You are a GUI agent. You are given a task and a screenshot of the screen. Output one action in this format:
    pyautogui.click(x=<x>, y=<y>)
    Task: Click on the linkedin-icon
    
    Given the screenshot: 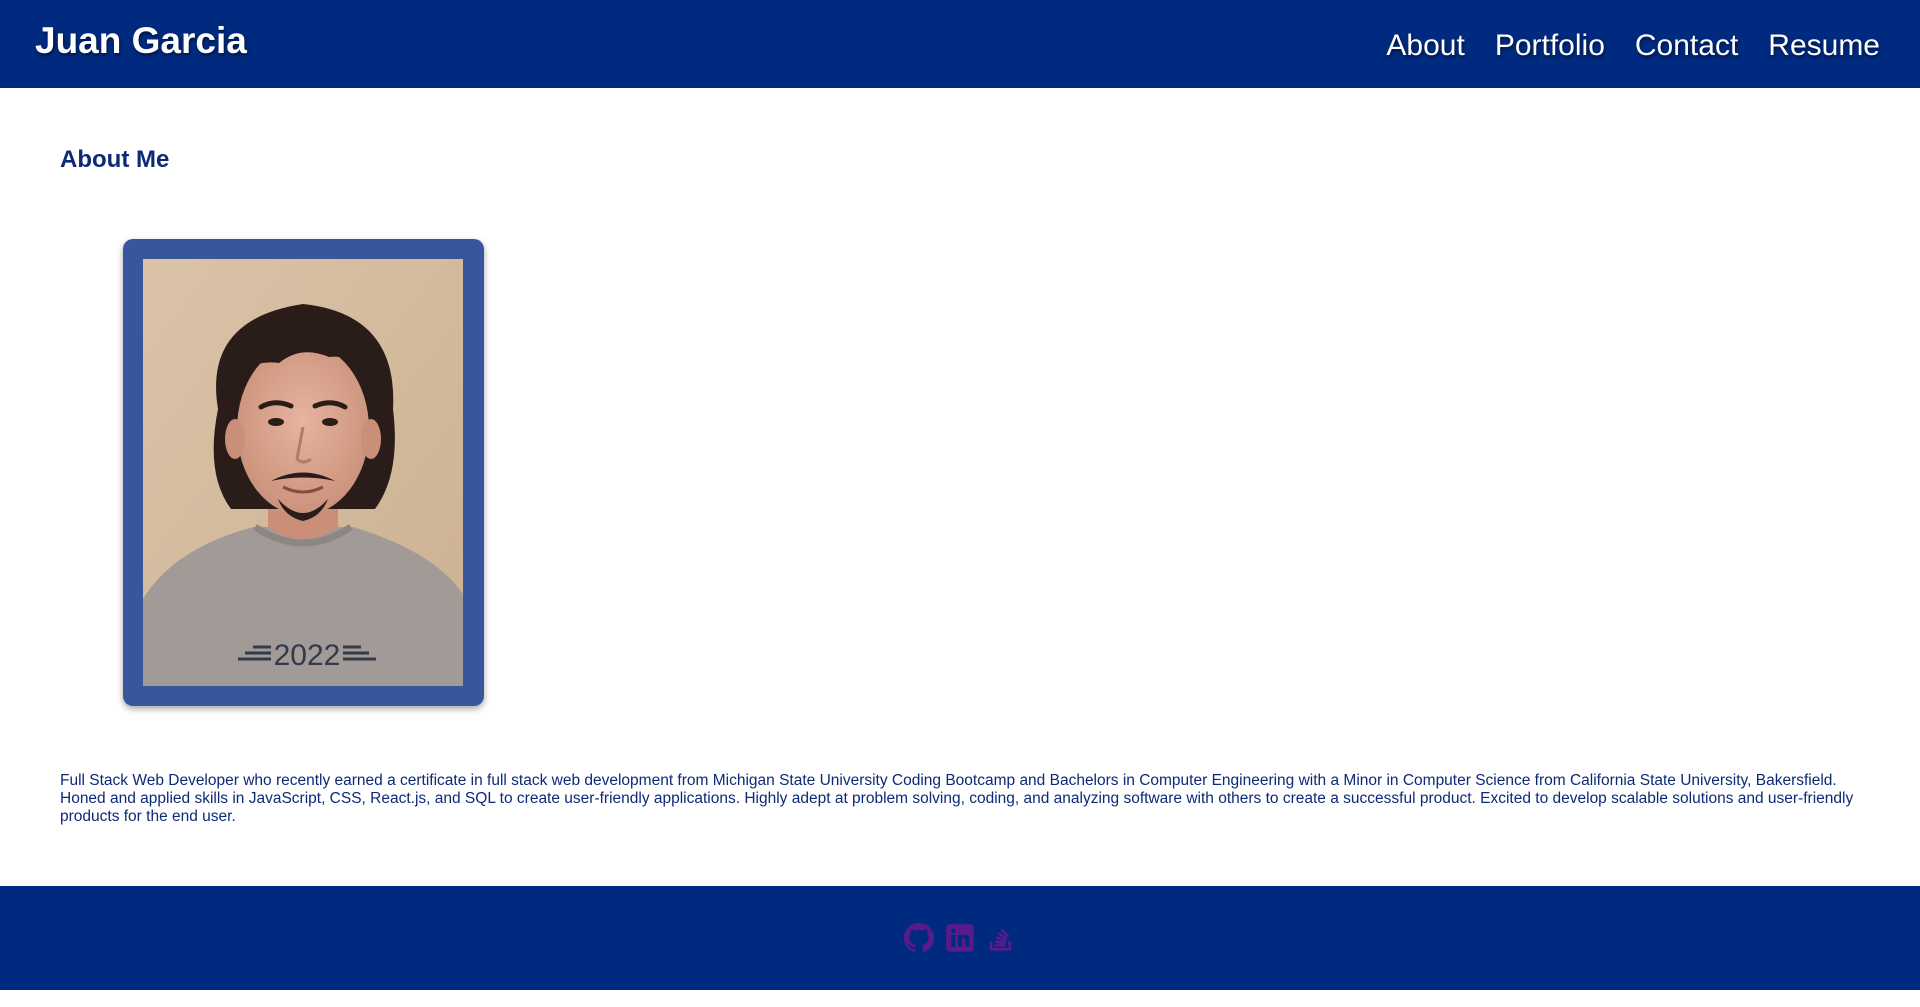 What is the action you would take?
    pyautogui.click(x=960, y=938)
    